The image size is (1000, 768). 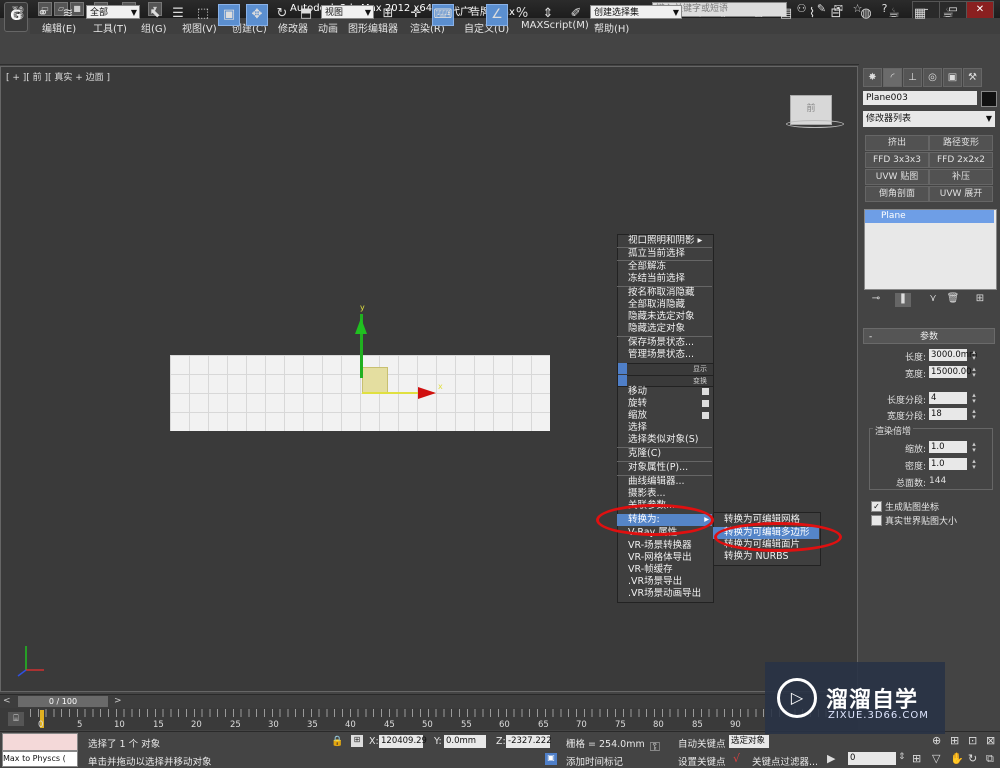 What do you see at coordinates (957, 758) in the screenshot?
I see `pan-icon: ✋` at bounding box center [957, 758].